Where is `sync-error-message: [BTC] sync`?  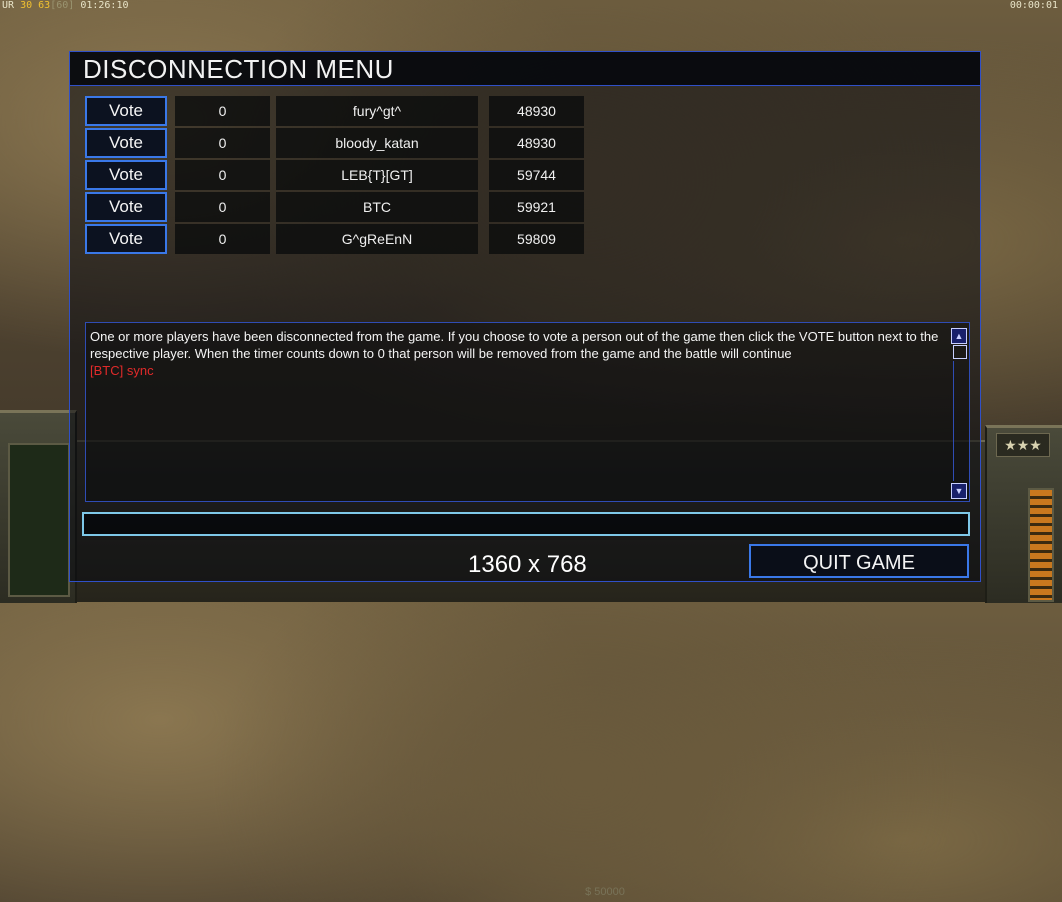
sync-error-message: [BTC] sync is located at coordinates (122, 370).